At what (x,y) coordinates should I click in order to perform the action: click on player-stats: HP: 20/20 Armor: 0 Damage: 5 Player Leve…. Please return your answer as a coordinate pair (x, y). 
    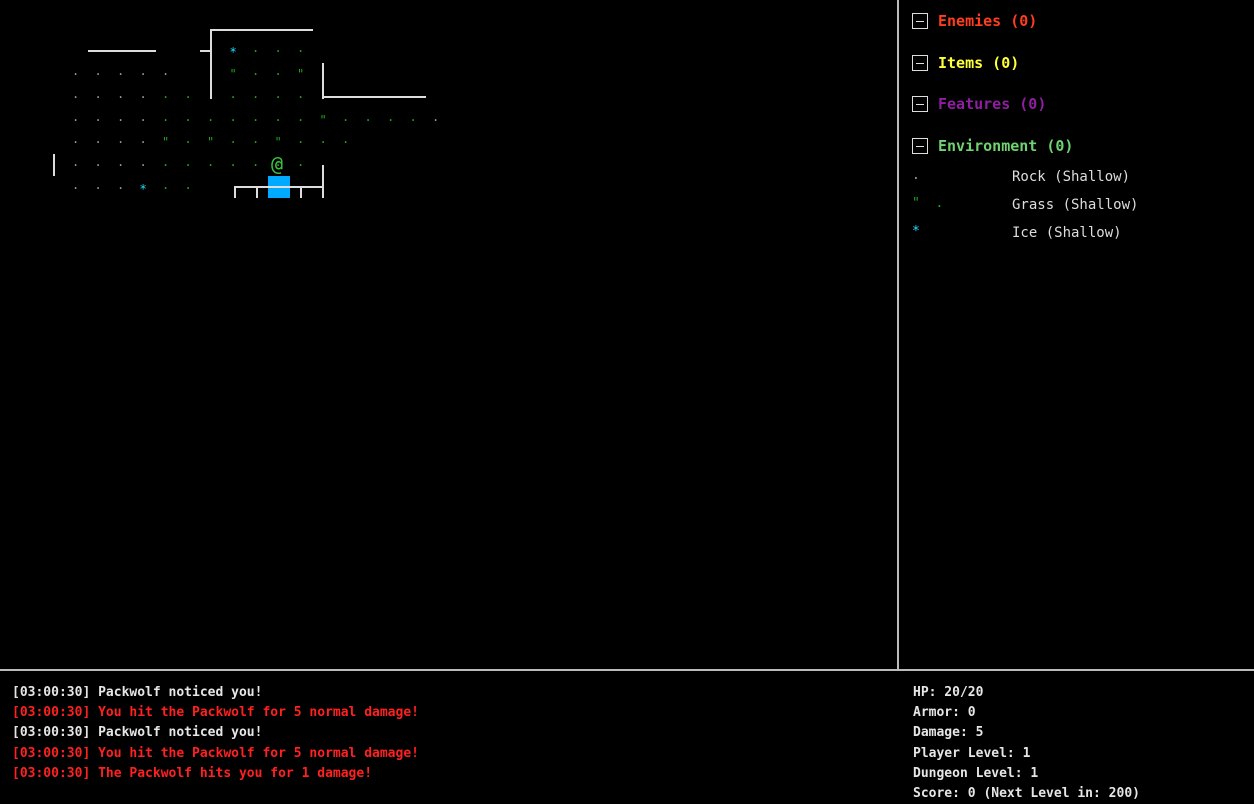
    Looking at the image, I should click on (1026, 743).